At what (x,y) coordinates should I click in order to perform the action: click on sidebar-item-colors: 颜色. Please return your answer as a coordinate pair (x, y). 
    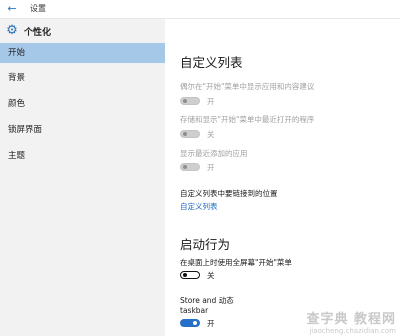
    Looking at the image, I should click on (82, 104).